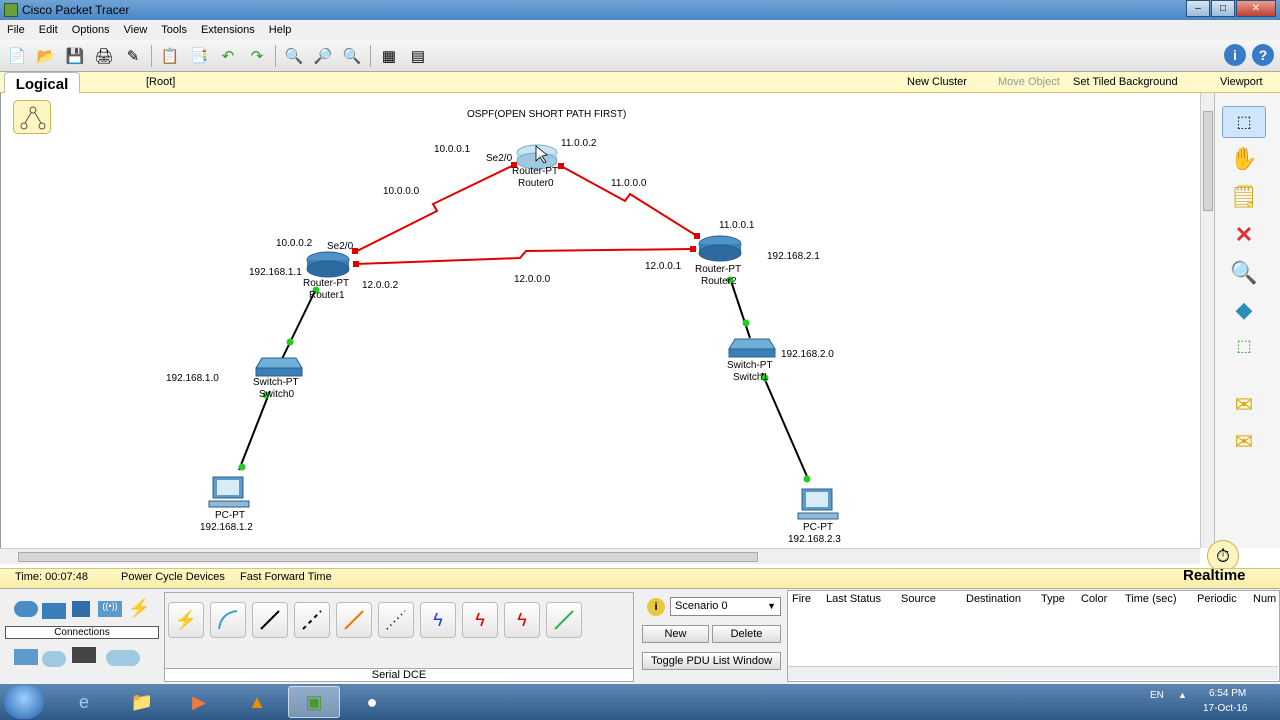 The width and height of the screenshot is (1280, 720). What do you see at coordinates (229, 492) in the screenshot?
I see `pc0-device` at bounding box center [229, 492].